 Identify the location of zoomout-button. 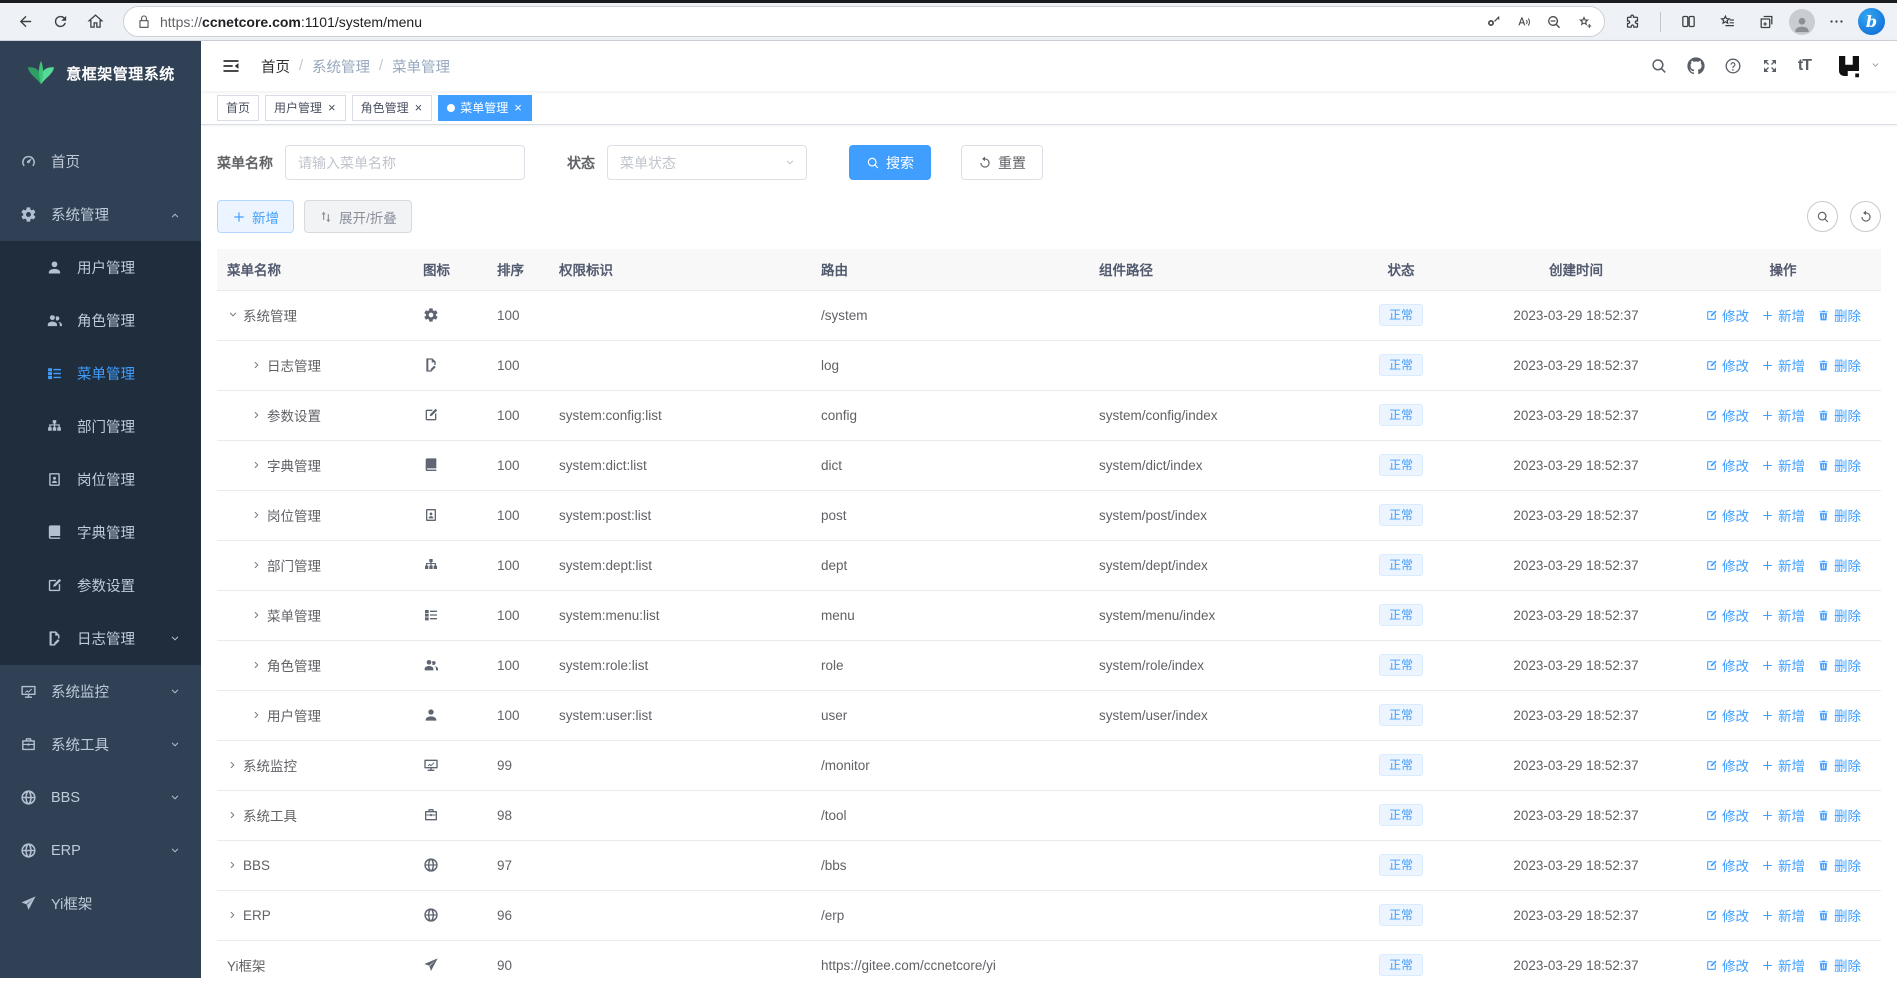
(1554, 22).